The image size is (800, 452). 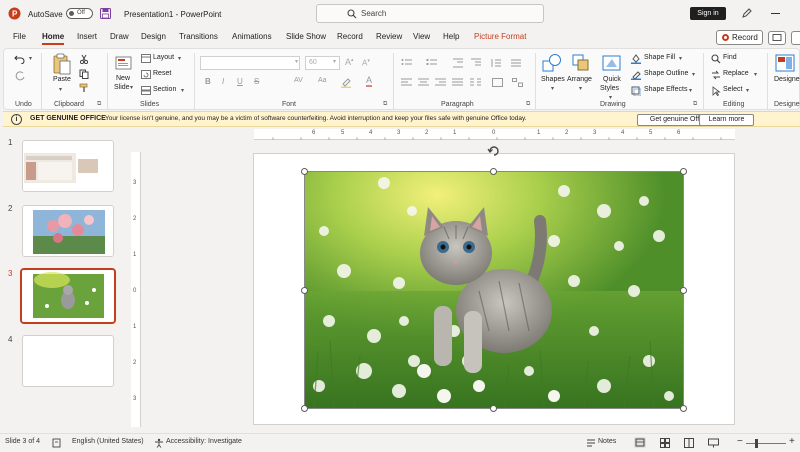 What do you see at coordinates (683, 290) in the screenshot?
I see `resize-handle-right` at bounding box center [683, 290].